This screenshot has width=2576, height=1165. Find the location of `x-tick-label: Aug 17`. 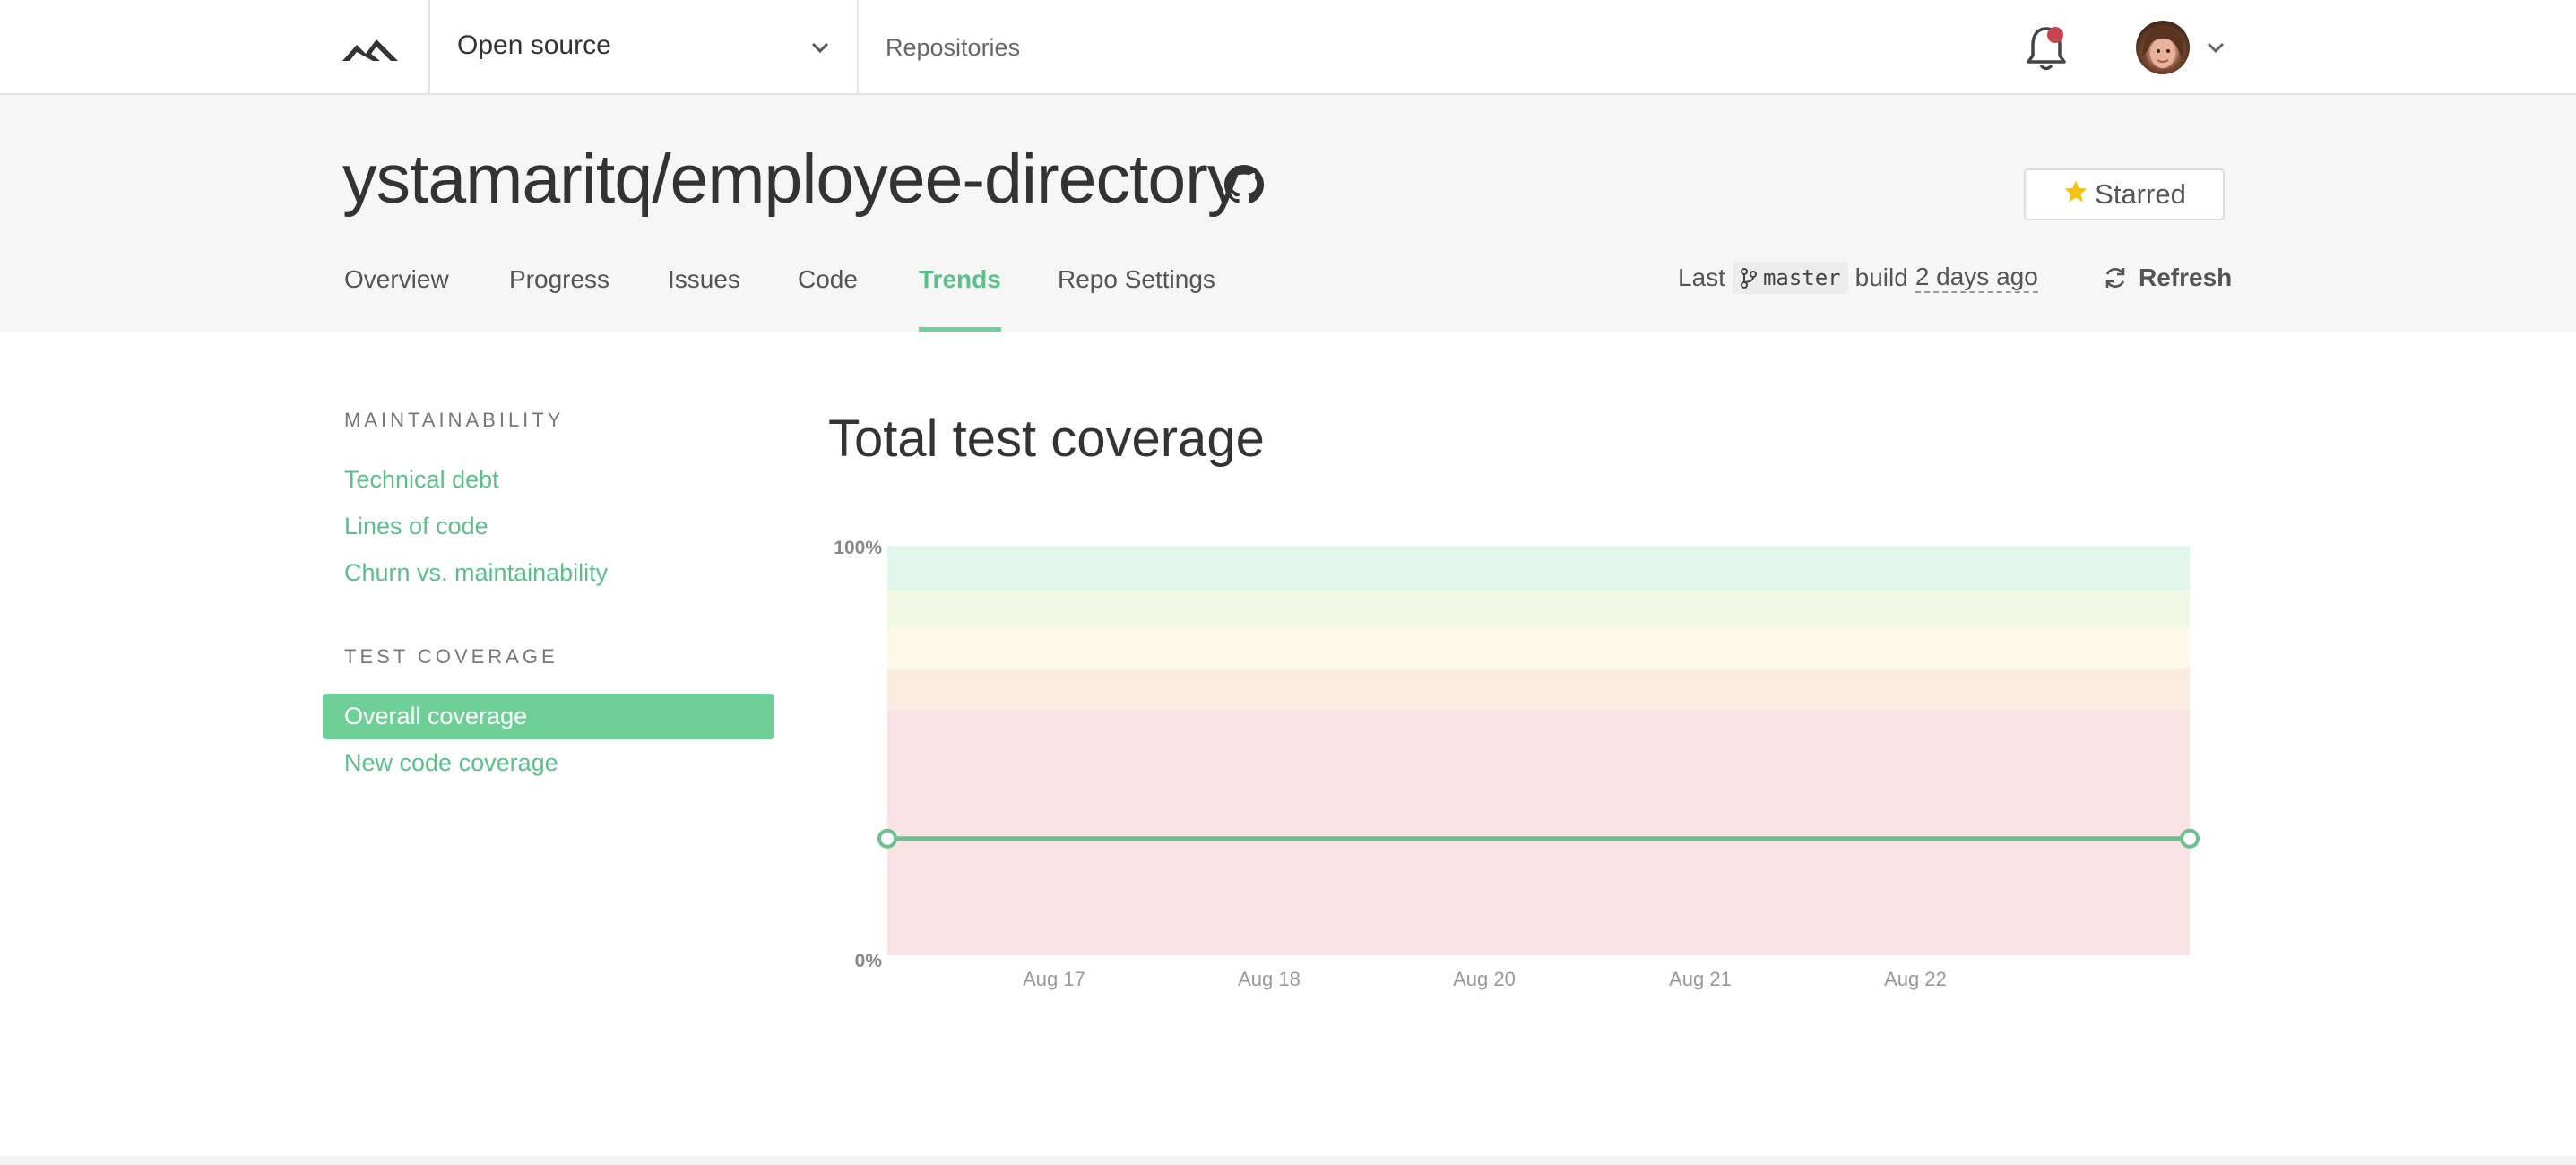

x-tick-label: Aug 17 is located at coordinates (1054, 979).